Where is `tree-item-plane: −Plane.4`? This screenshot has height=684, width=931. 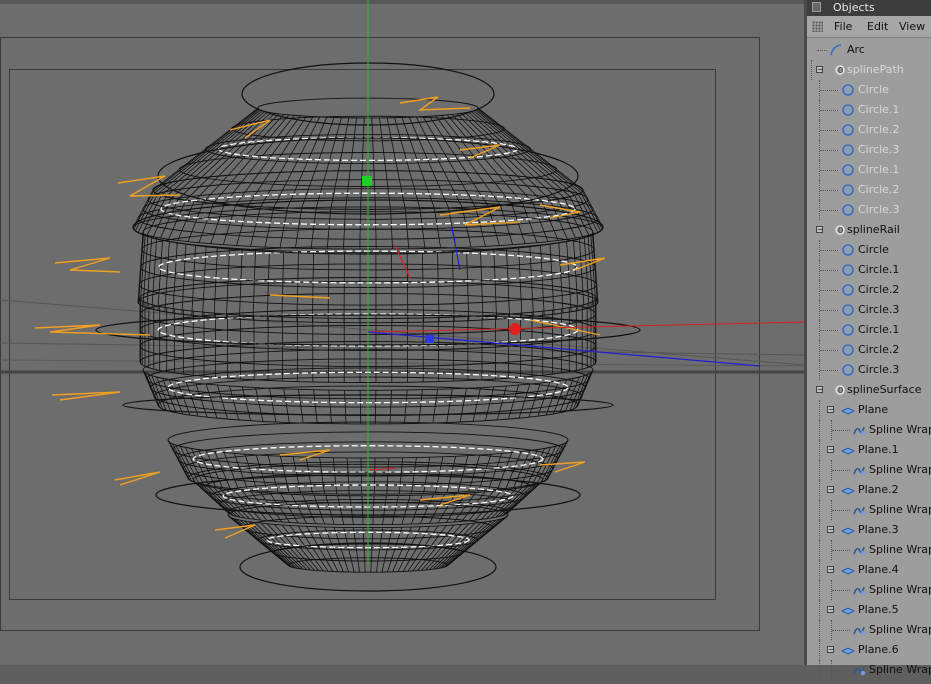 tree-item-plane: −Plane.4 is located at coordinates (869, 570).